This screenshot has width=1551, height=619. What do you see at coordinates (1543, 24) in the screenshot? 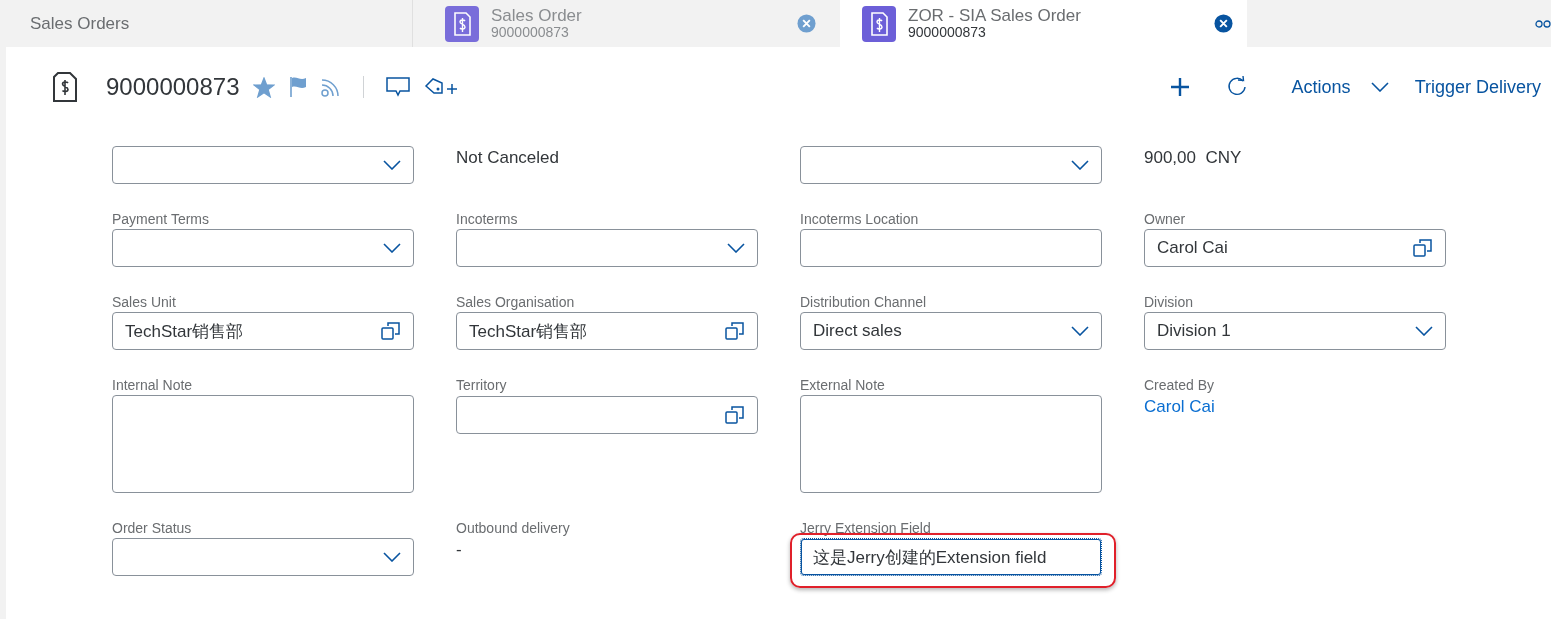
I see `overflow-icon` at bounding box center [1543, 24].